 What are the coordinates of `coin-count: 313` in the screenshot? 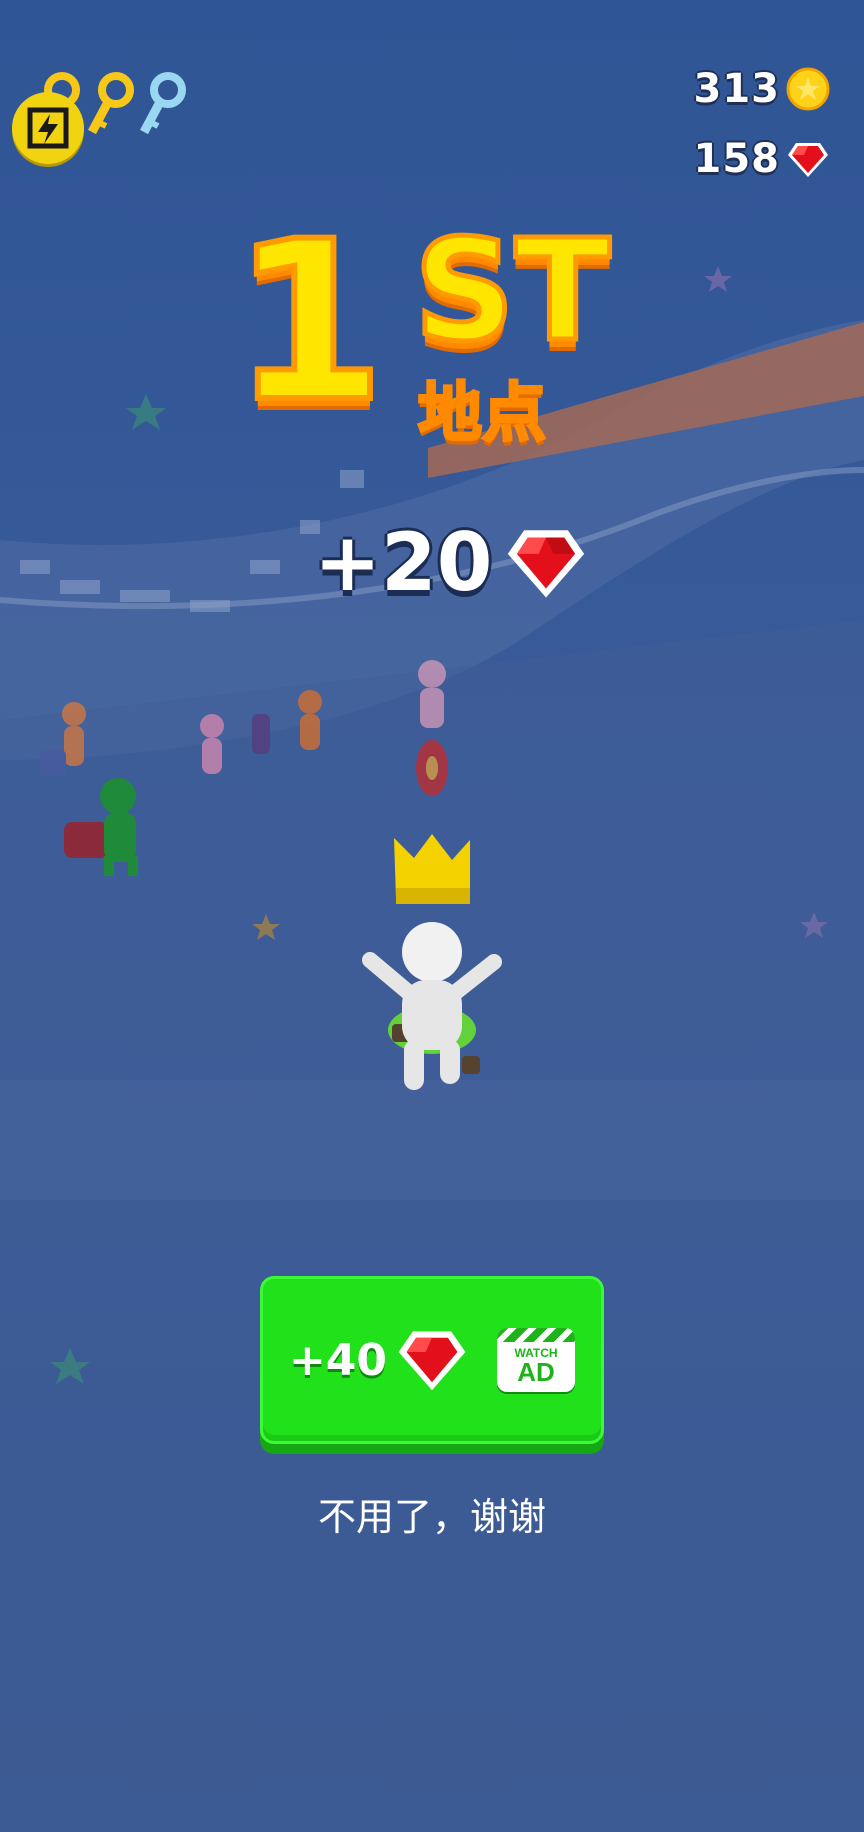 It's located at (736, 89).